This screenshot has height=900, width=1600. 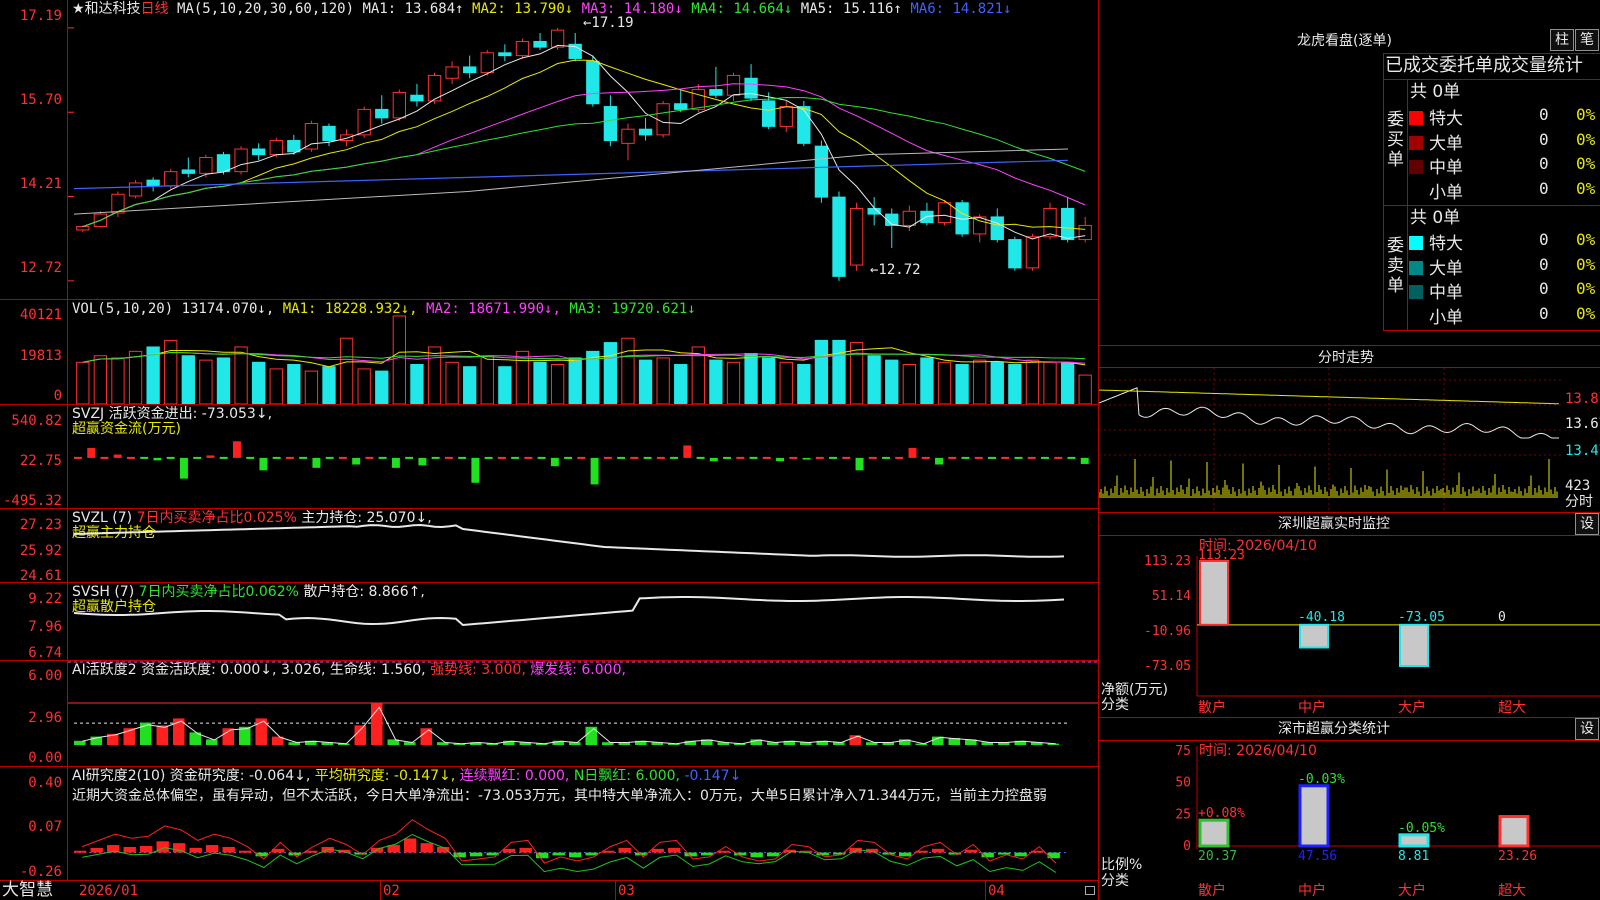 I want to click on dragon-title: 龙虎看盘(逐单), so click(x=1344, y=41).